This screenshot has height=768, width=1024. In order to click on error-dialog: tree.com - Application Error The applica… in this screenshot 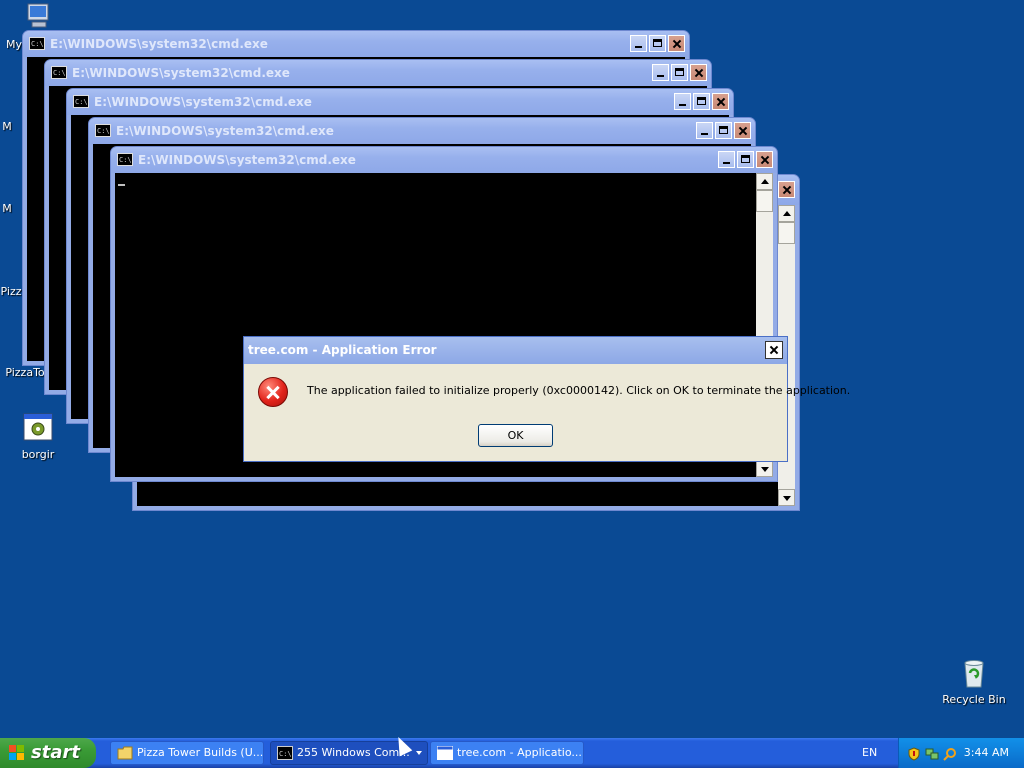, I will do `click(546, 399)`.